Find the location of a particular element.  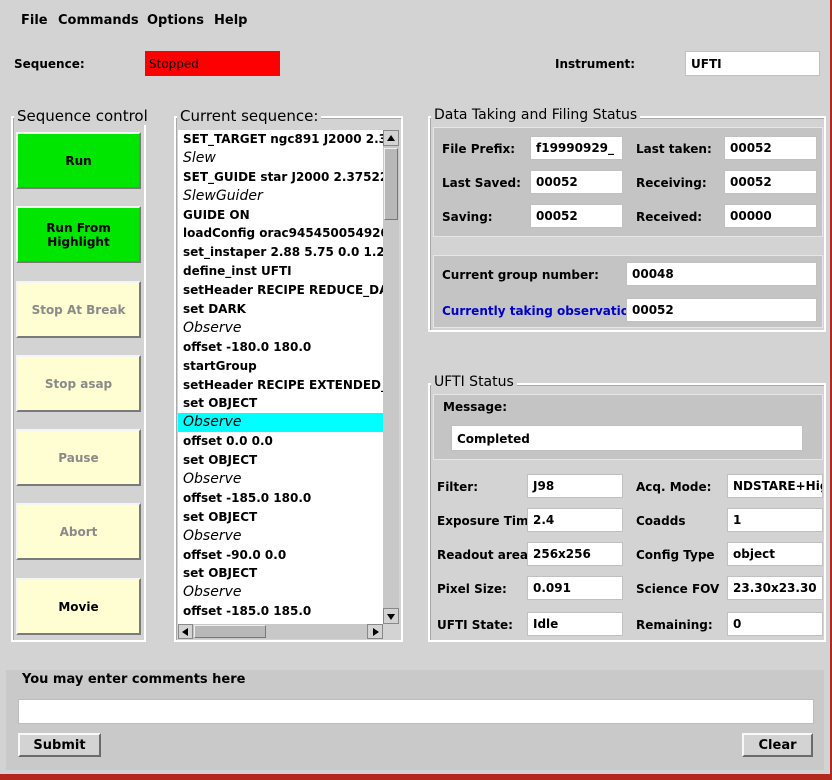

current-sequence-title: Current sequence: is located at coordinates (249, 116).